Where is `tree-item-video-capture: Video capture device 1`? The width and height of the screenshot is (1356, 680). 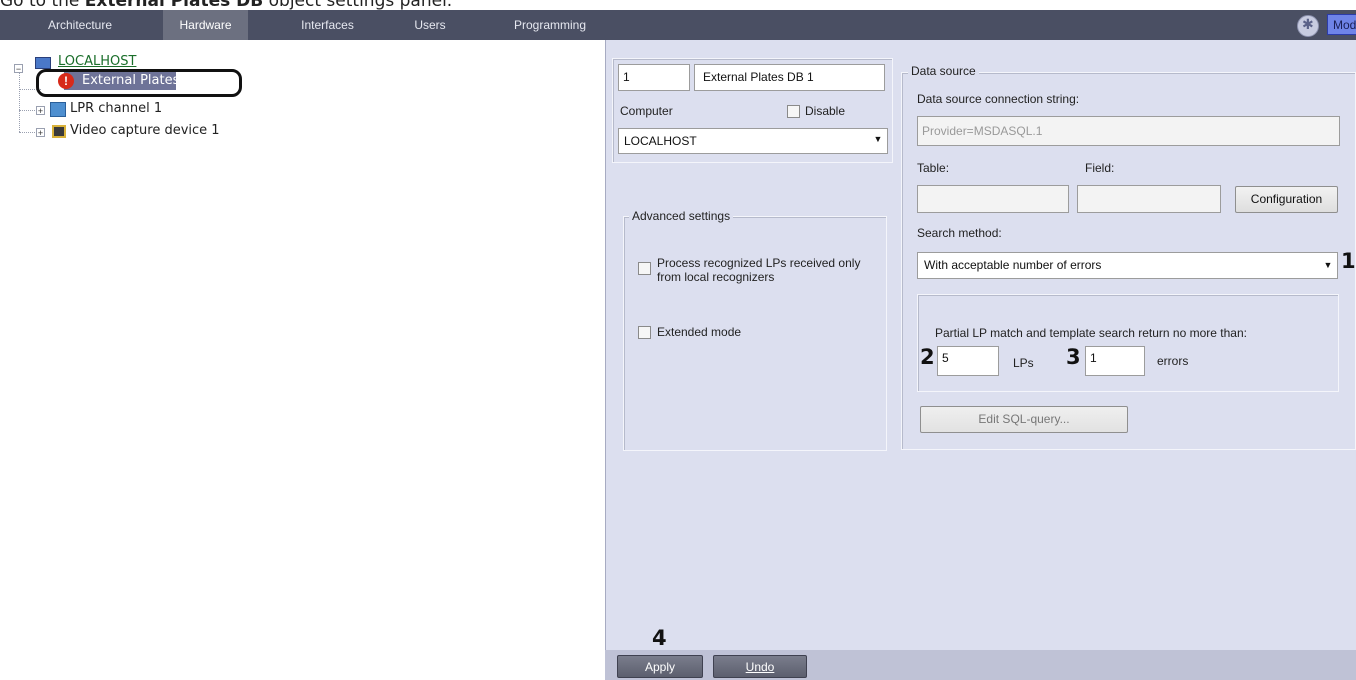 tree-item-video-capture: Video capture device 1 is located at coordinates (145, 131).